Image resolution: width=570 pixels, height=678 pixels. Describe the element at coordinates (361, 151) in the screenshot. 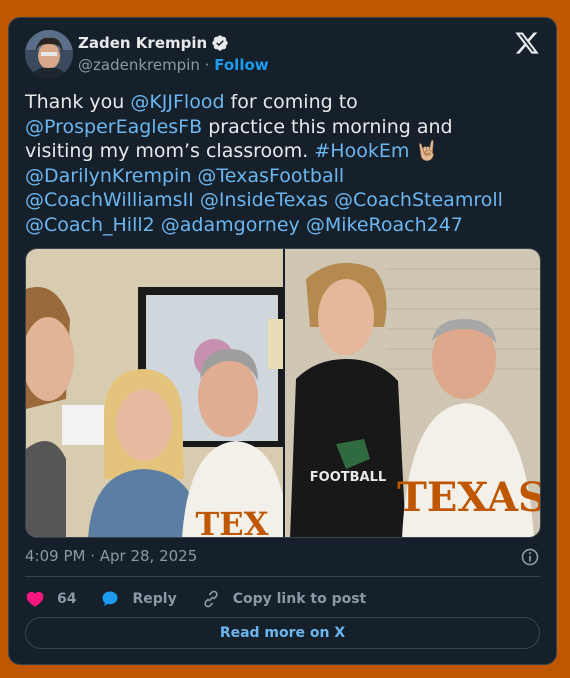

I see `hashtag-link: #HookEm` at that location.